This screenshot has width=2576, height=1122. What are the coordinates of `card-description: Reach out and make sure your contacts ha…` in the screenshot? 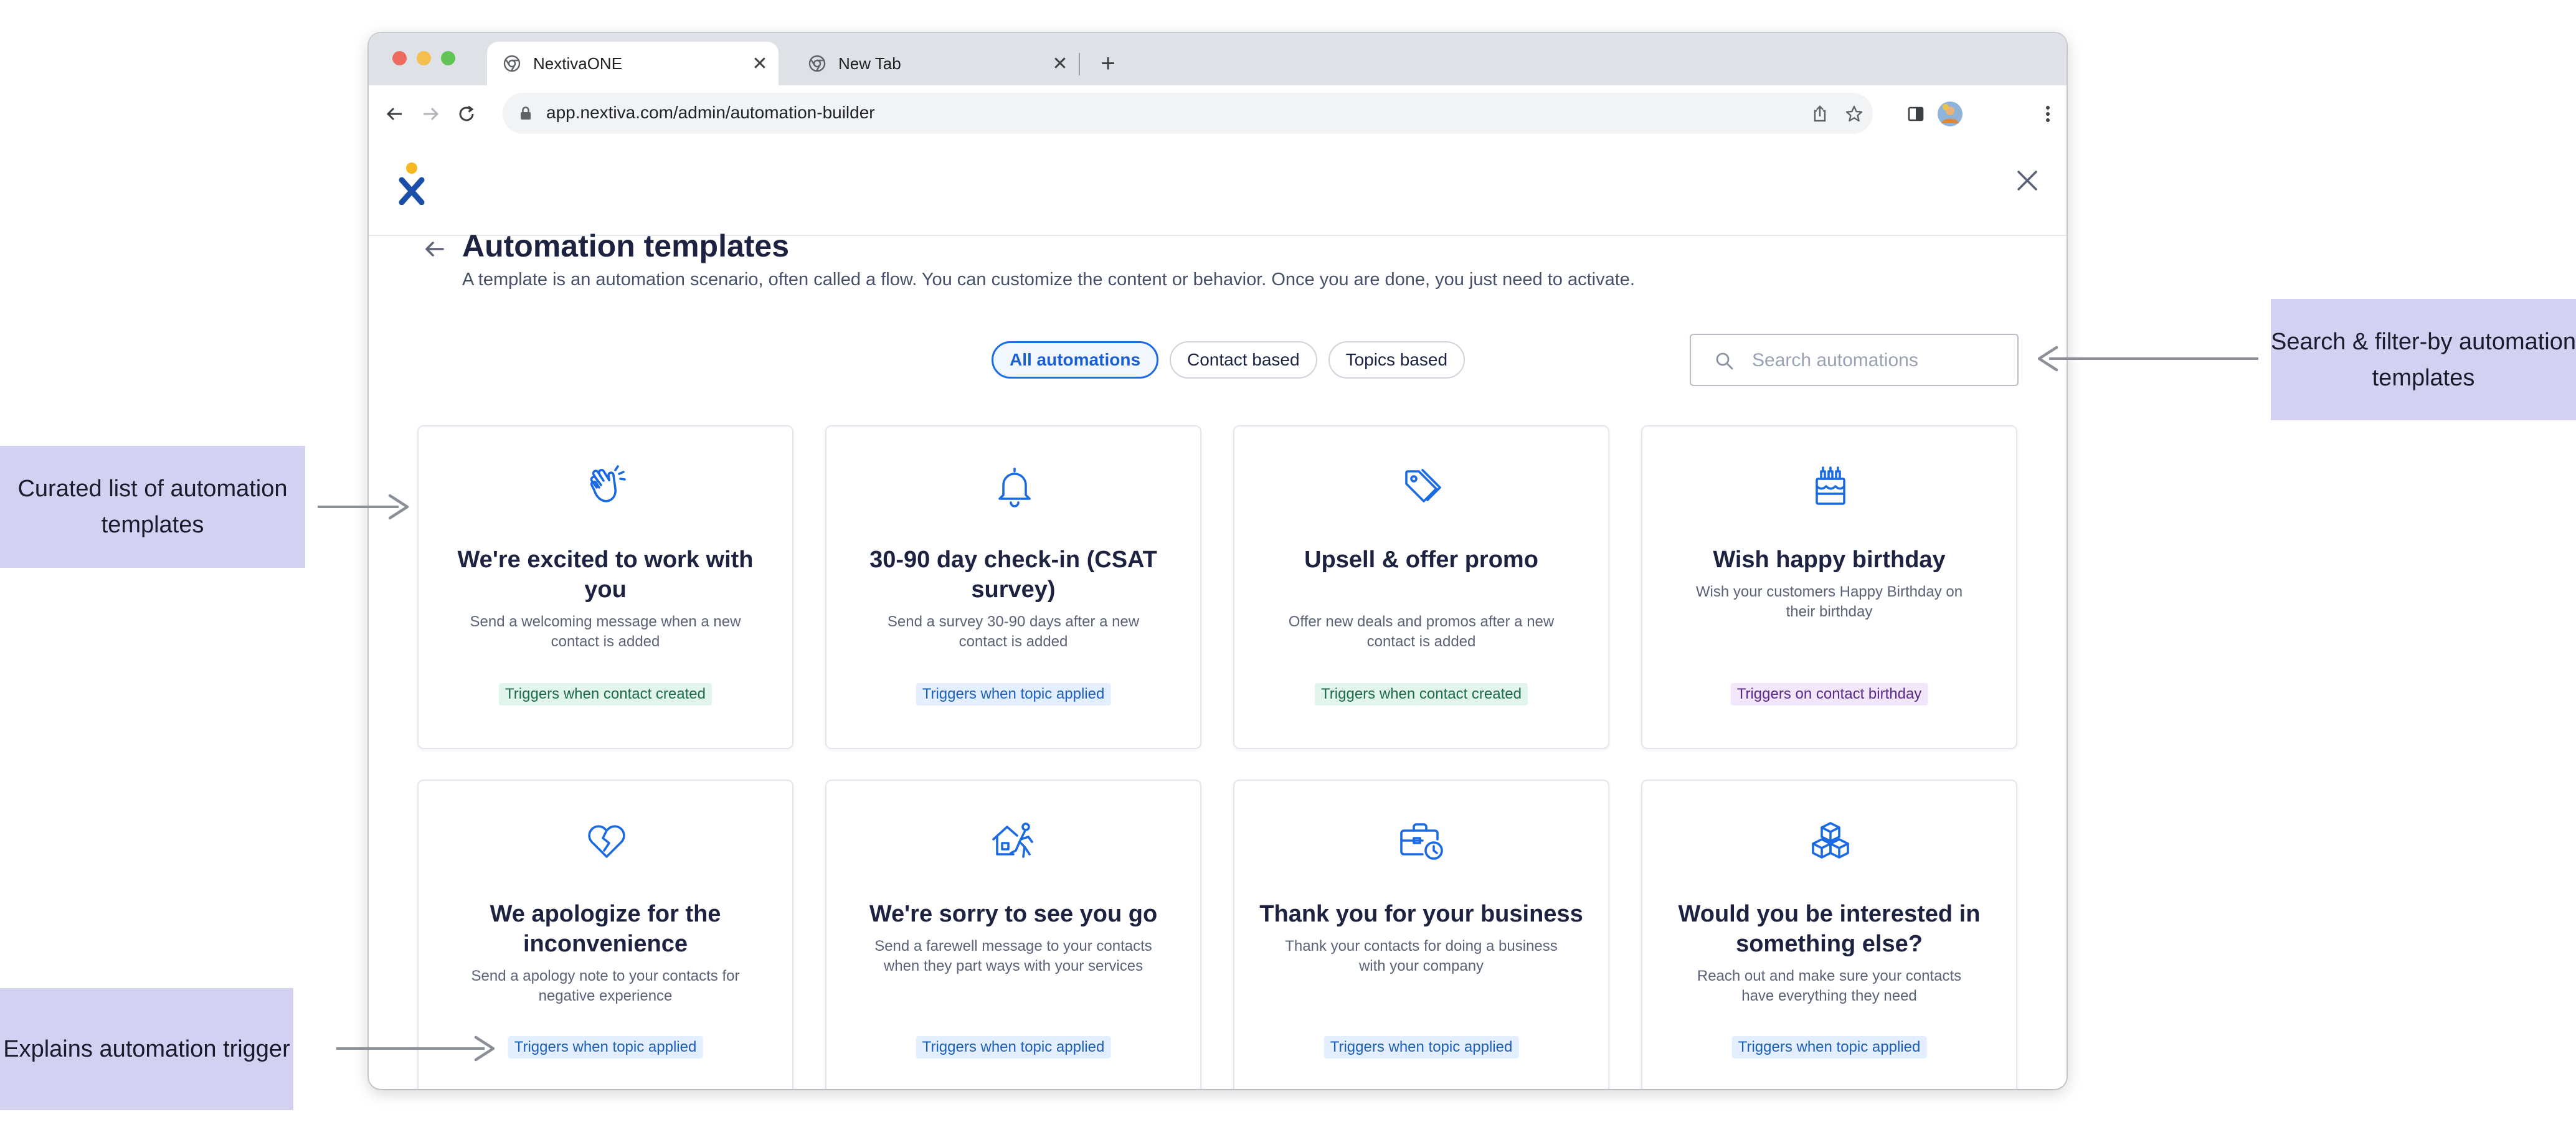 It's located at (1830, 986).